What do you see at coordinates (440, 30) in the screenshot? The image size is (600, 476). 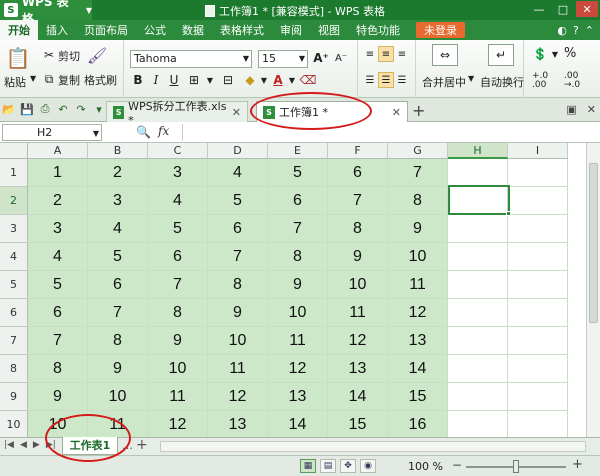 I see `login-button: 未登录` at bounding box center [440, 30].